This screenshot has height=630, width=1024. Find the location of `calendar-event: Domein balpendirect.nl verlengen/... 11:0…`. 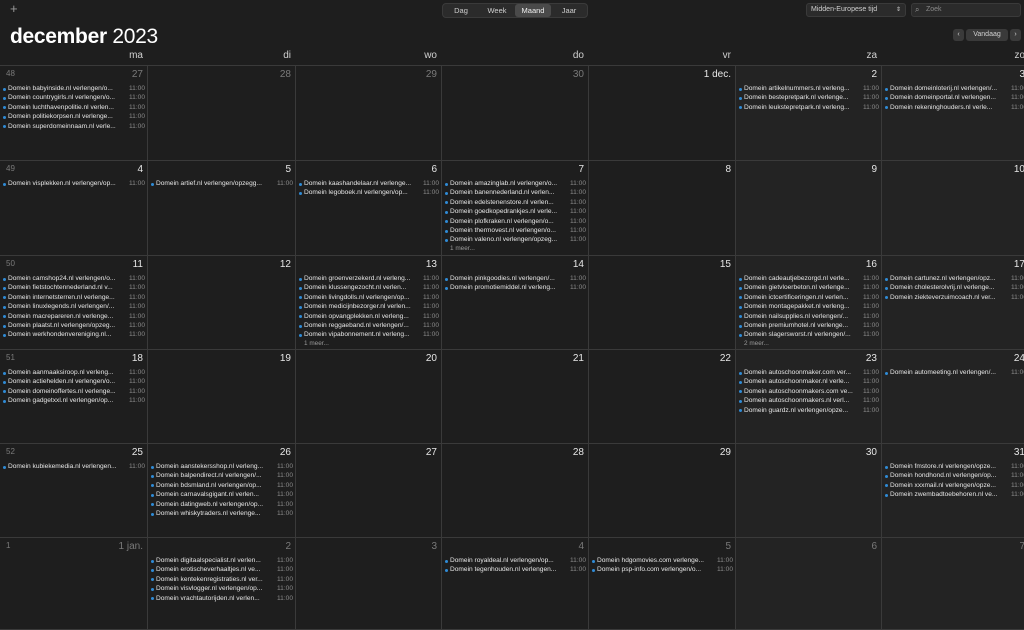

calendar-event: Domein balpendirect.nl verlengen/... 11:0… is located at coordinates (222, 475).